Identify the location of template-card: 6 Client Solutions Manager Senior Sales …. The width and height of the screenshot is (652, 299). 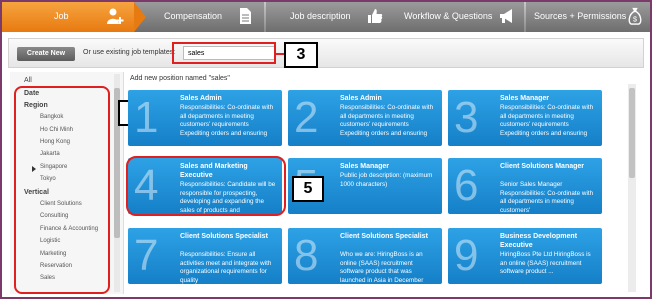
(525, 186).